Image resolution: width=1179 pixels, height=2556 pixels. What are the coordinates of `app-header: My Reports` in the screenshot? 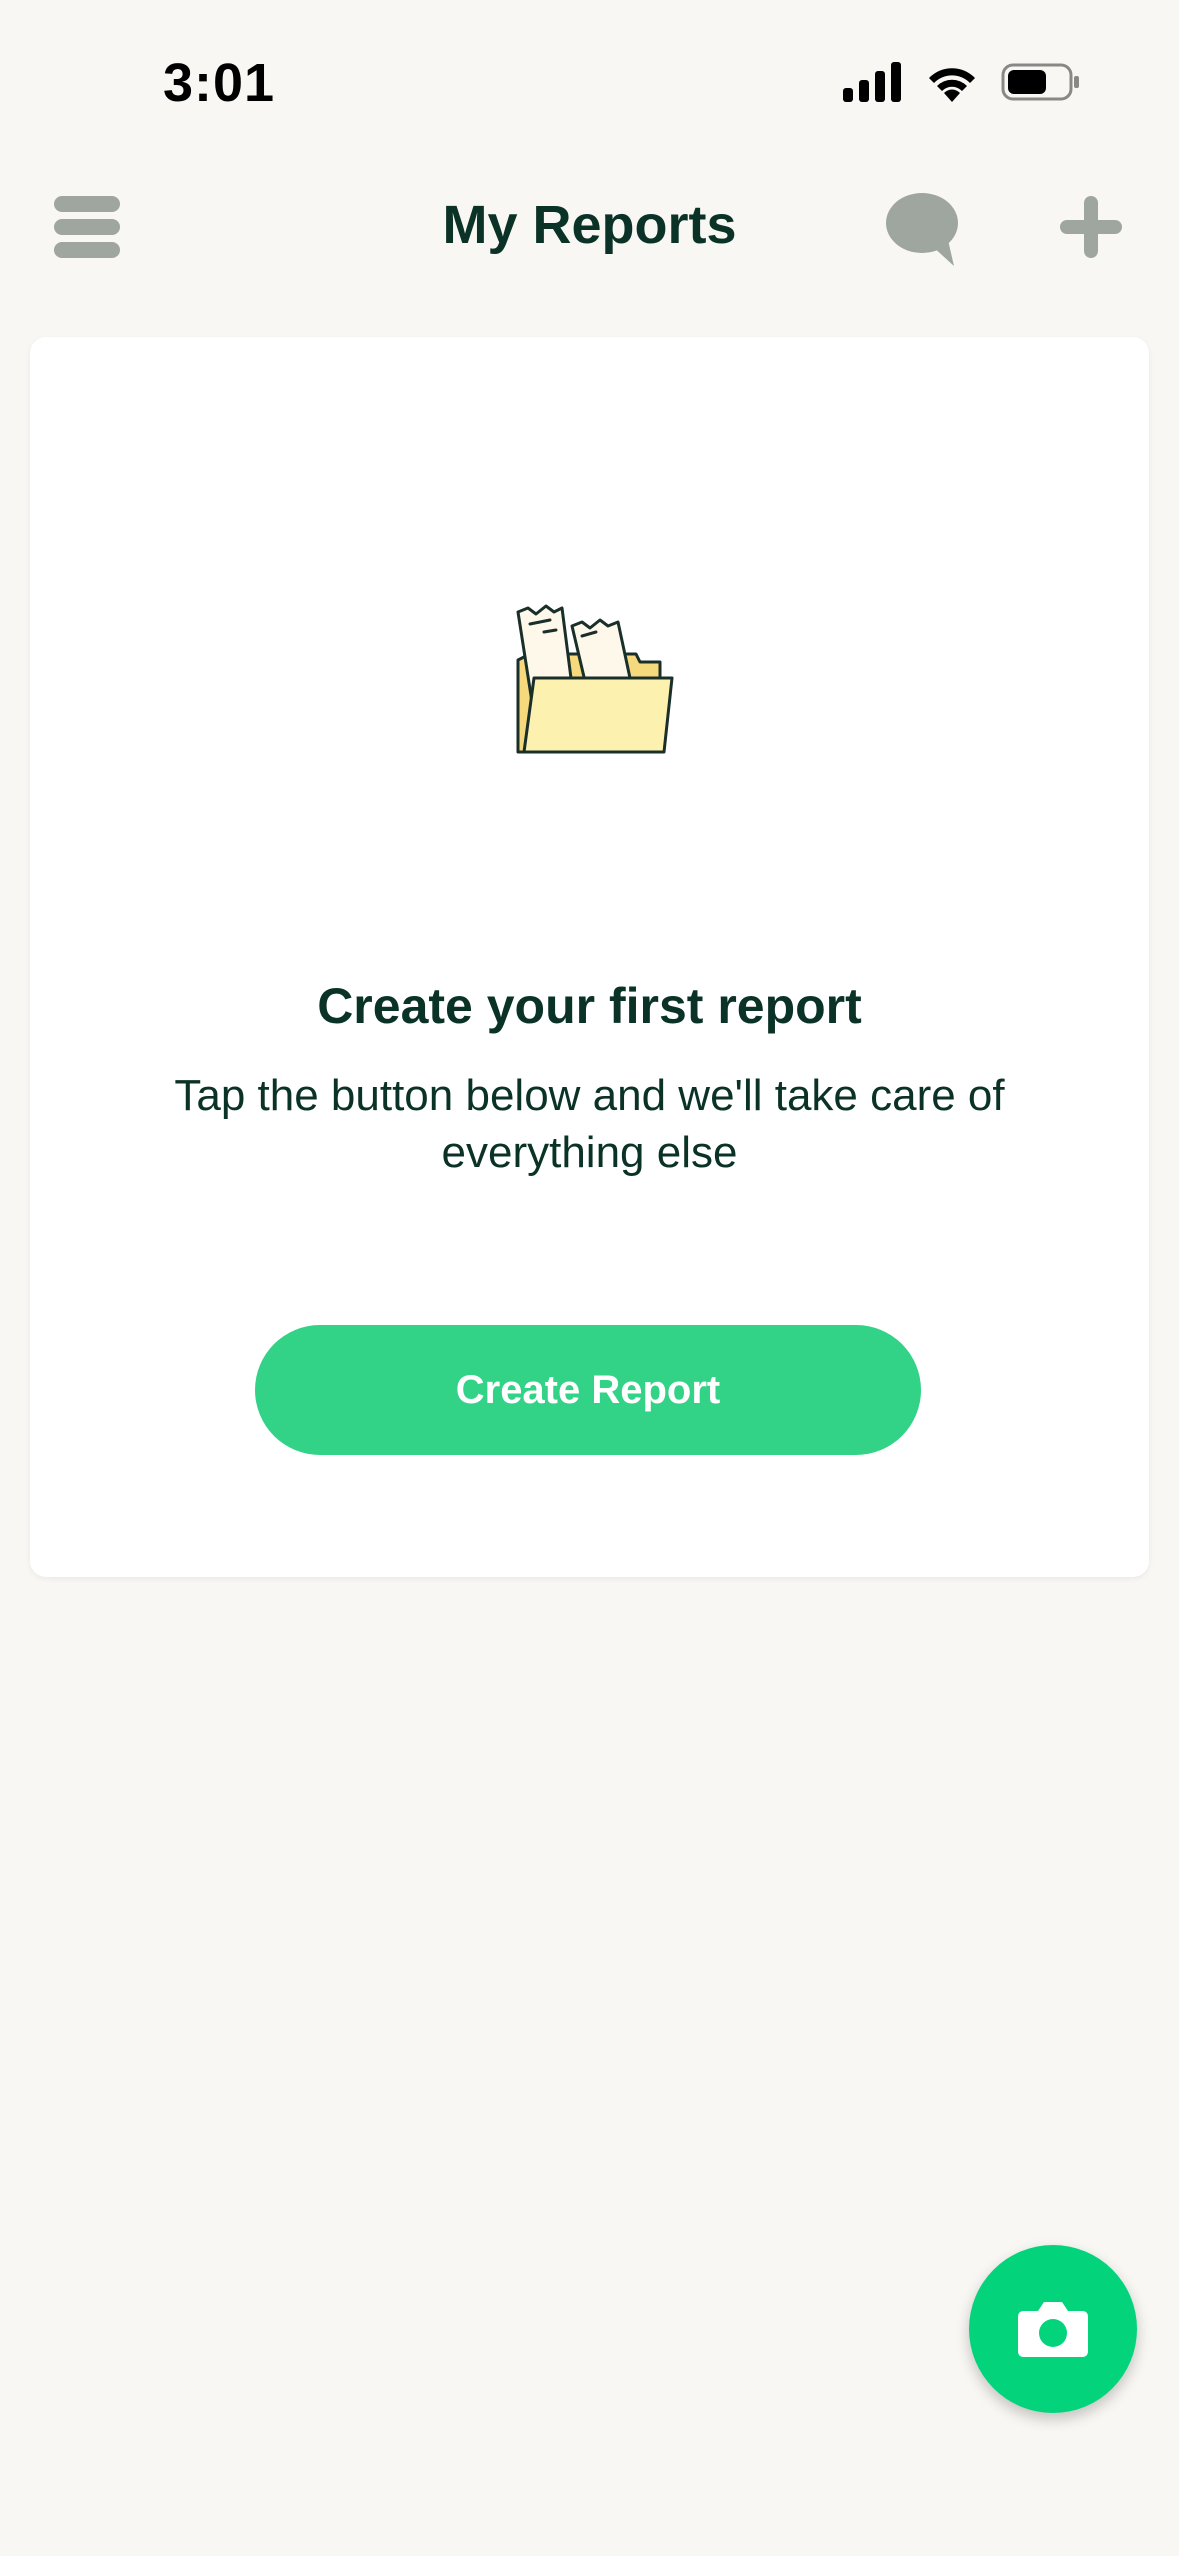 It's located at (589, 227).